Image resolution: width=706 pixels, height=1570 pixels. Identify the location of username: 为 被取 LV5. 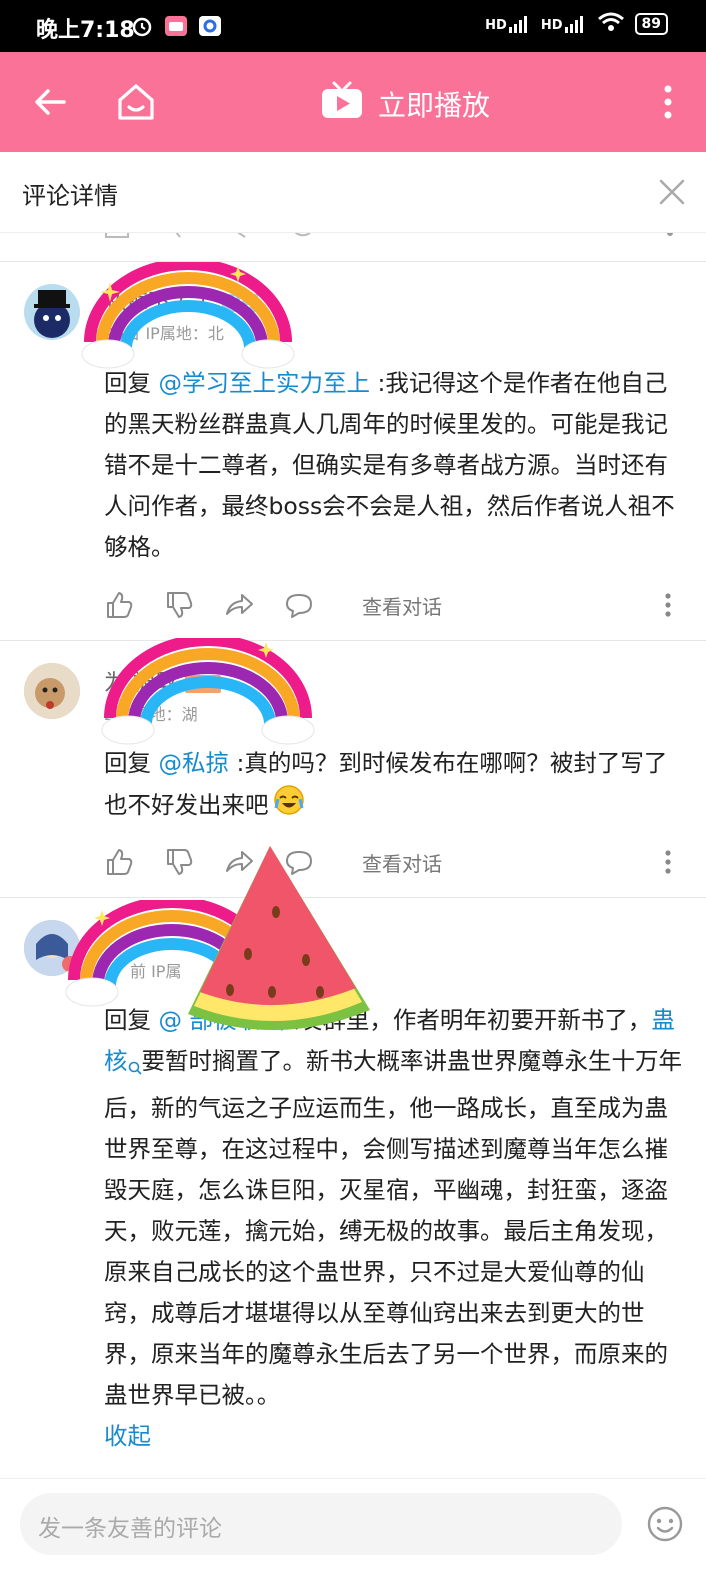
(162, 681).